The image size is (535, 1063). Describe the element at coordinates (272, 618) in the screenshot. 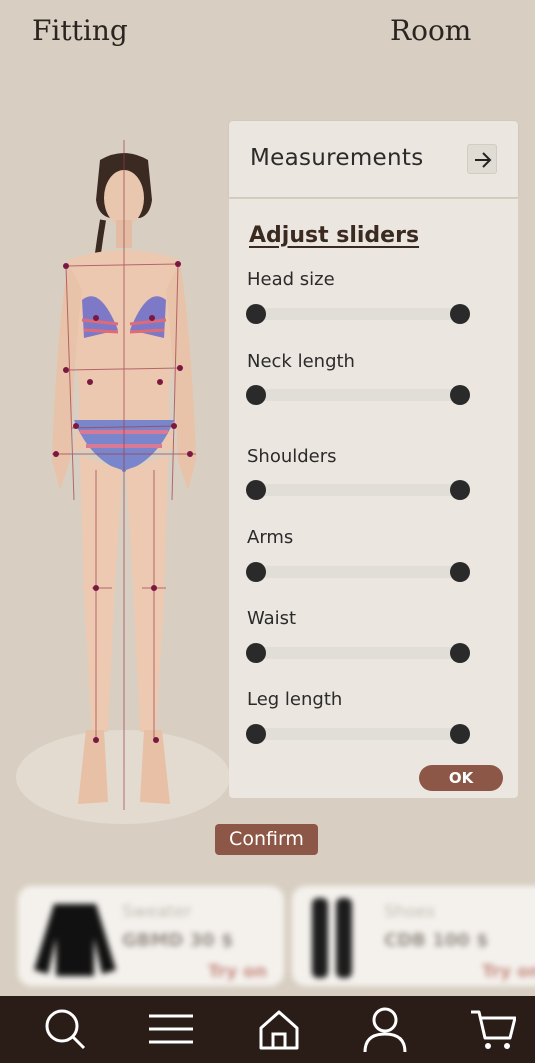

I see `slider-label-waist: Waist` at that location.